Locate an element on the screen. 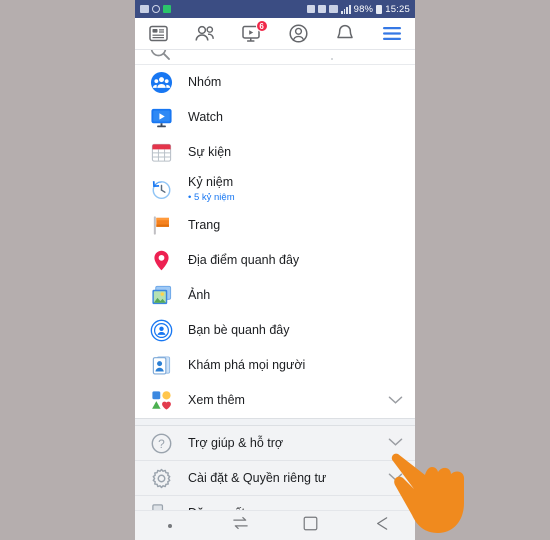  news-feed-tab is located at coordinates (158, 34).